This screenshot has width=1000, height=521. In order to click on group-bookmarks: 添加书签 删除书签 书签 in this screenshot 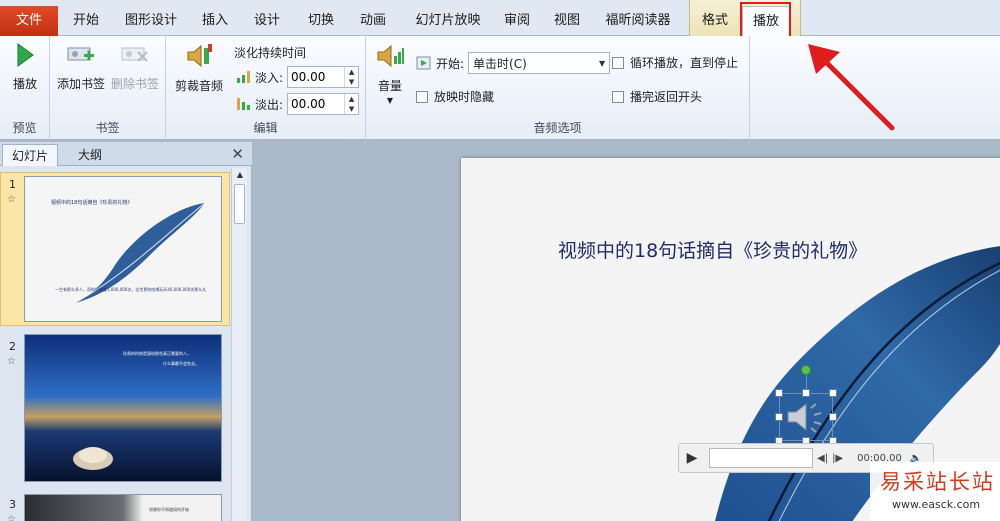, I will do `click(108, 88)`.